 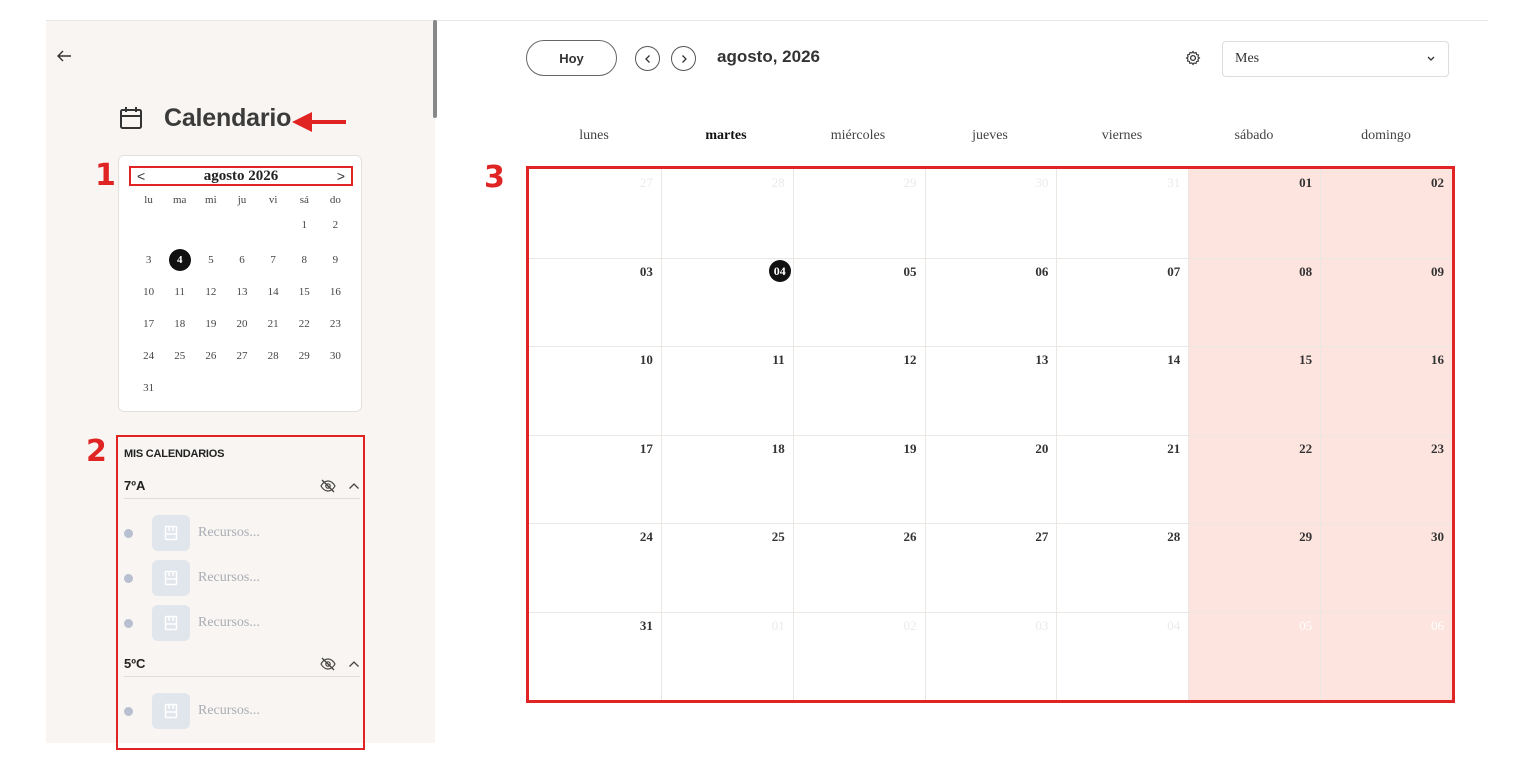 I want to click on calendar-group-header: 5ºC, so click(x=242, y=664).